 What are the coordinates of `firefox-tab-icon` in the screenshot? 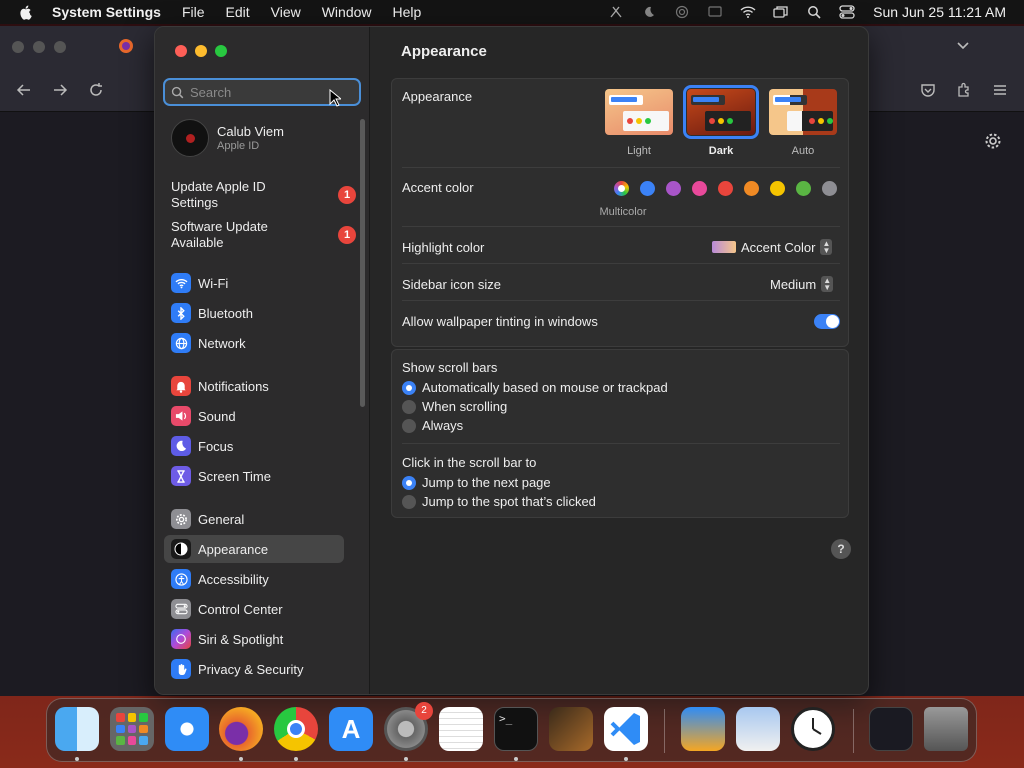 It's located at (126, 48).